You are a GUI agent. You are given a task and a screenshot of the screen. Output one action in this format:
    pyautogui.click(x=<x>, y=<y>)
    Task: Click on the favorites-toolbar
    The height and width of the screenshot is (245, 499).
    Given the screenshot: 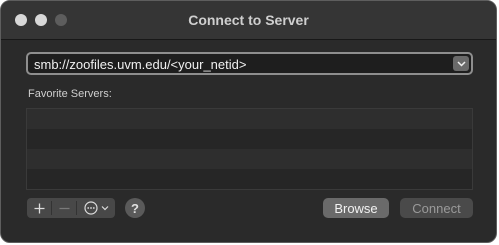 What is the action you would take?
    pyautogui.click(x=71, y=208)
    